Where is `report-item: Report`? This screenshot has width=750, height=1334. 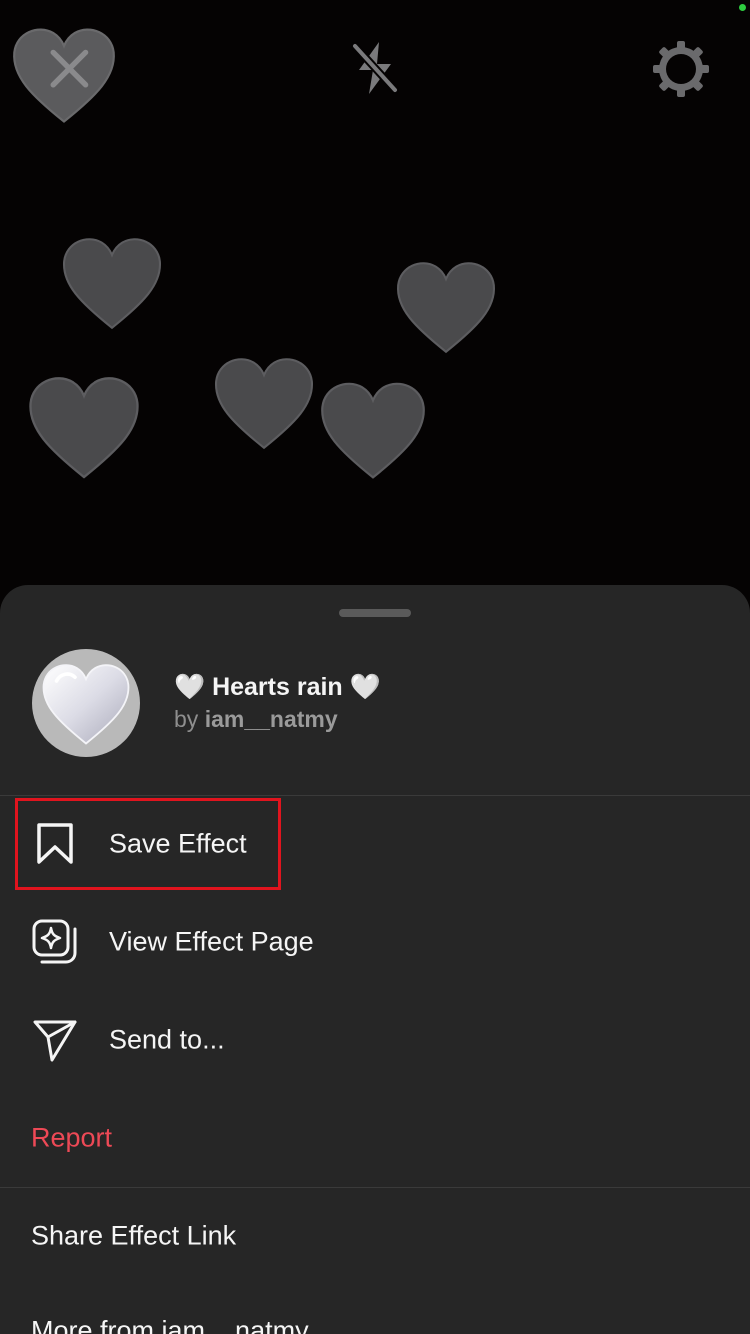 report-item: Report is located at coordinates (375, 1138).